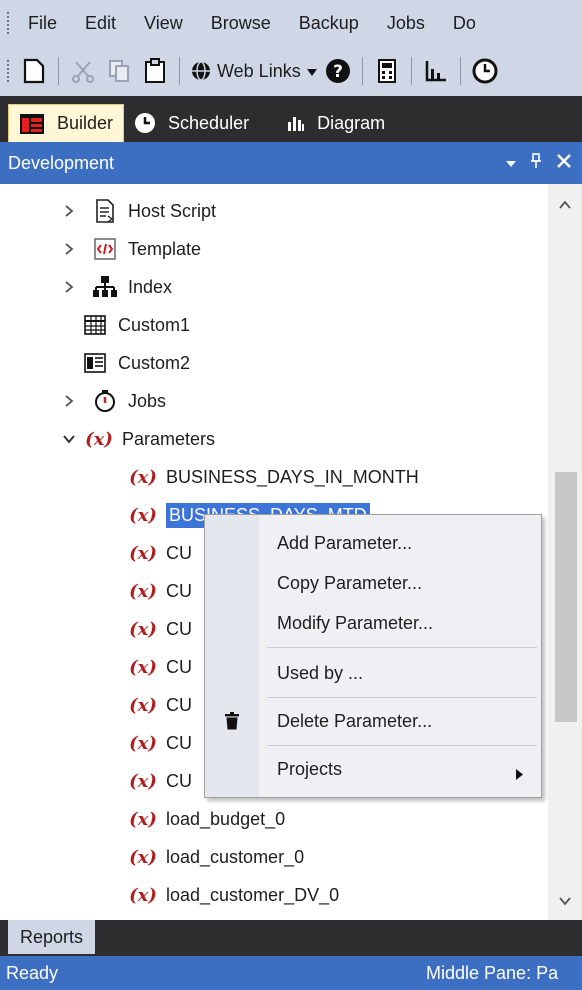  What do you see at coordinates (119, 71) in the screenshot?
I see `copy-icon` at bounding box center [119, 71].